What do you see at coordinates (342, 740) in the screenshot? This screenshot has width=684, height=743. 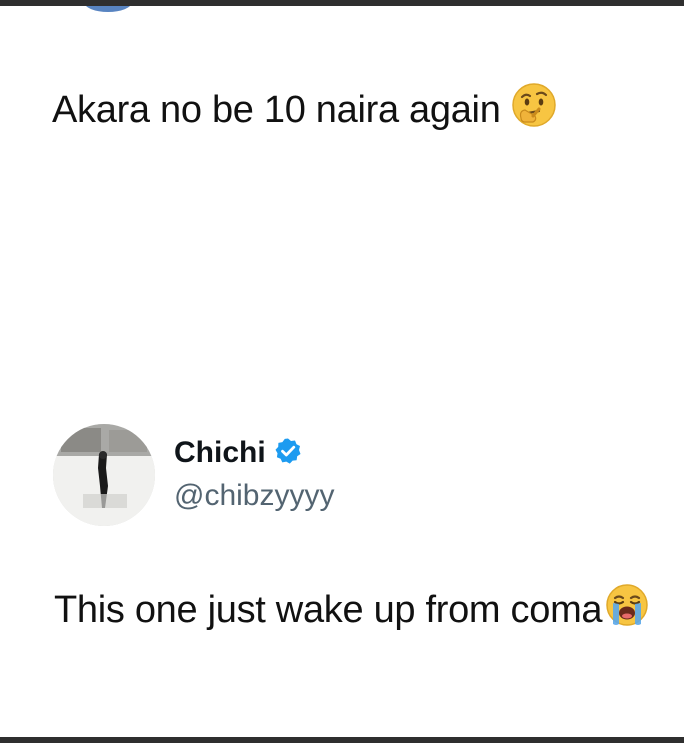 I see `bottom-border` at bounding box center [342, 740].